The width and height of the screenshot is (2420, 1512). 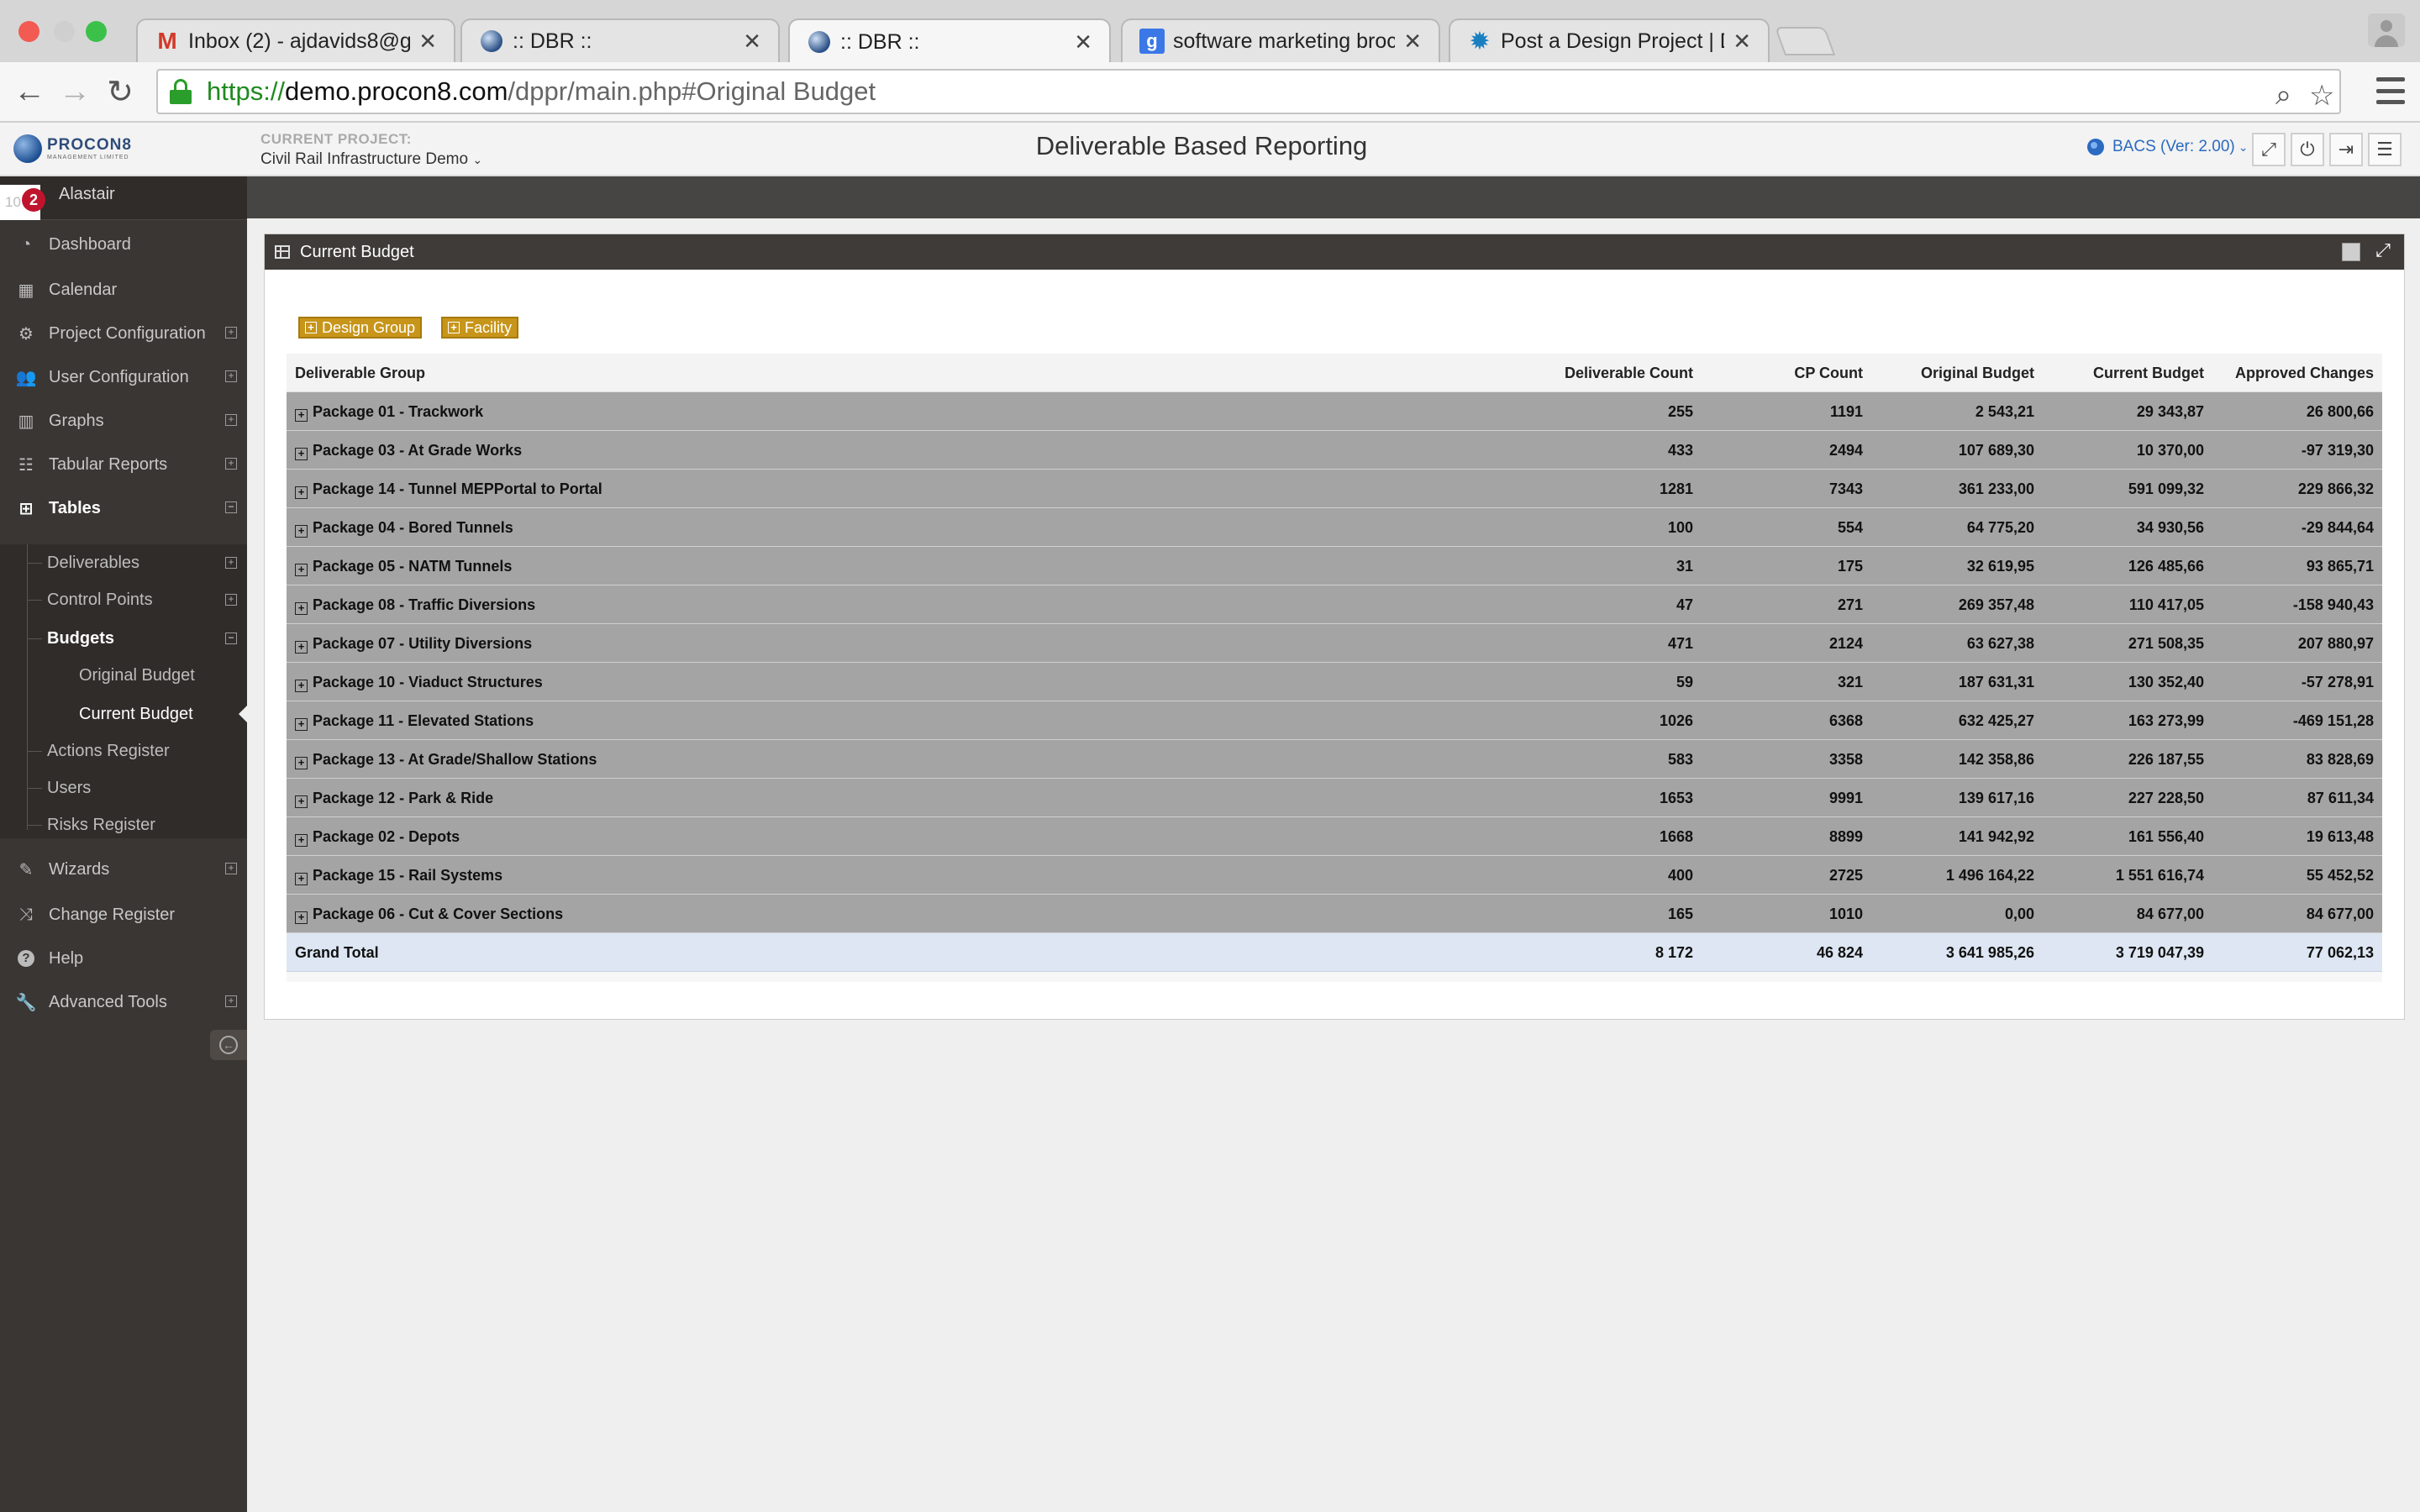 I want to click on power-button: ⏻, so click(x=2307, y=149).